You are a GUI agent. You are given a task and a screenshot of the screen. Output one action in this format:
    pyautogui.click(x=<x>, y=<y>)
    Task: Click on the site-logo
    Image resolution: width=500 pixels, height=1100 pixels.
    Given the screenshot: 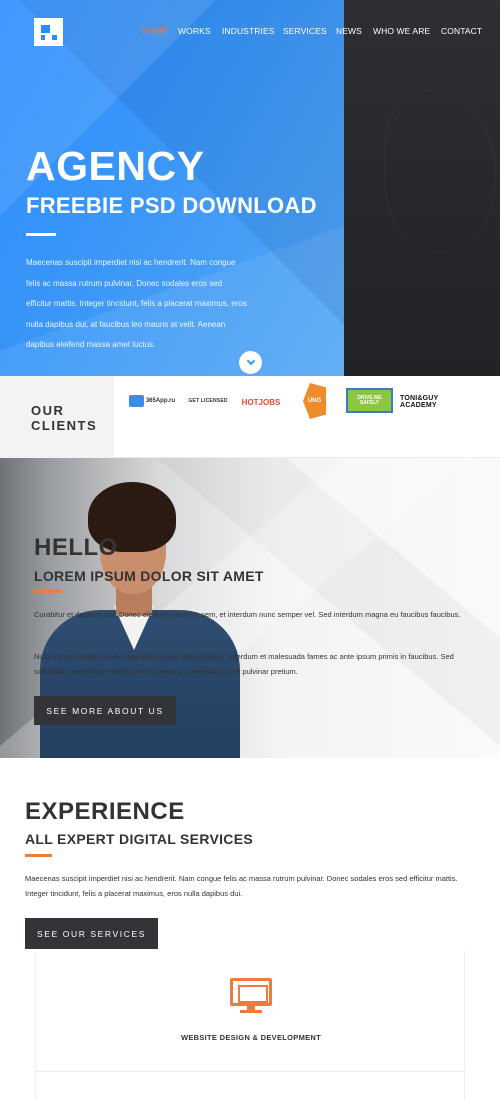 What is the action you would take?
    pyautogui.click(x=48, y=32)
    